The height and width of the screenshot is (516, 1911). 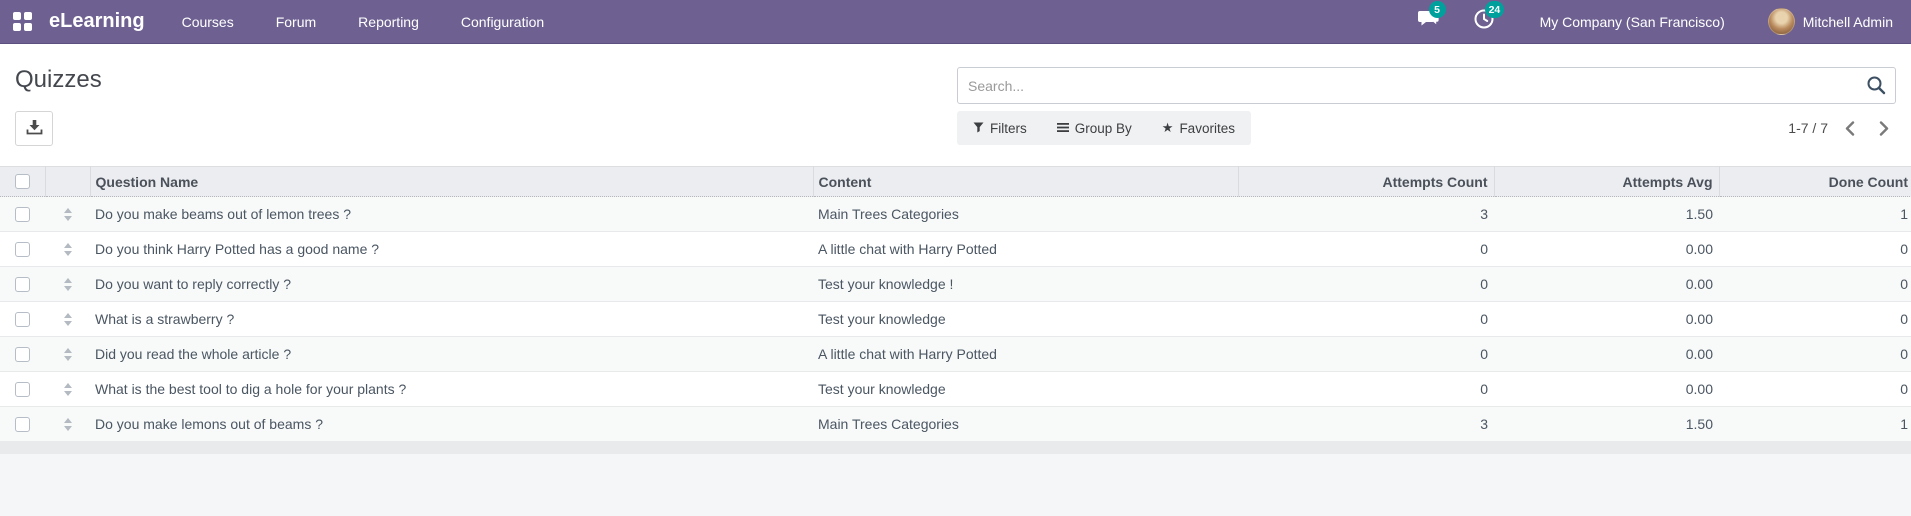 What do you see at coordinates (451, 319) in the screenshot?
I see `question-name-cell: What is a strawberry ?` at bounding box center [451, 319].